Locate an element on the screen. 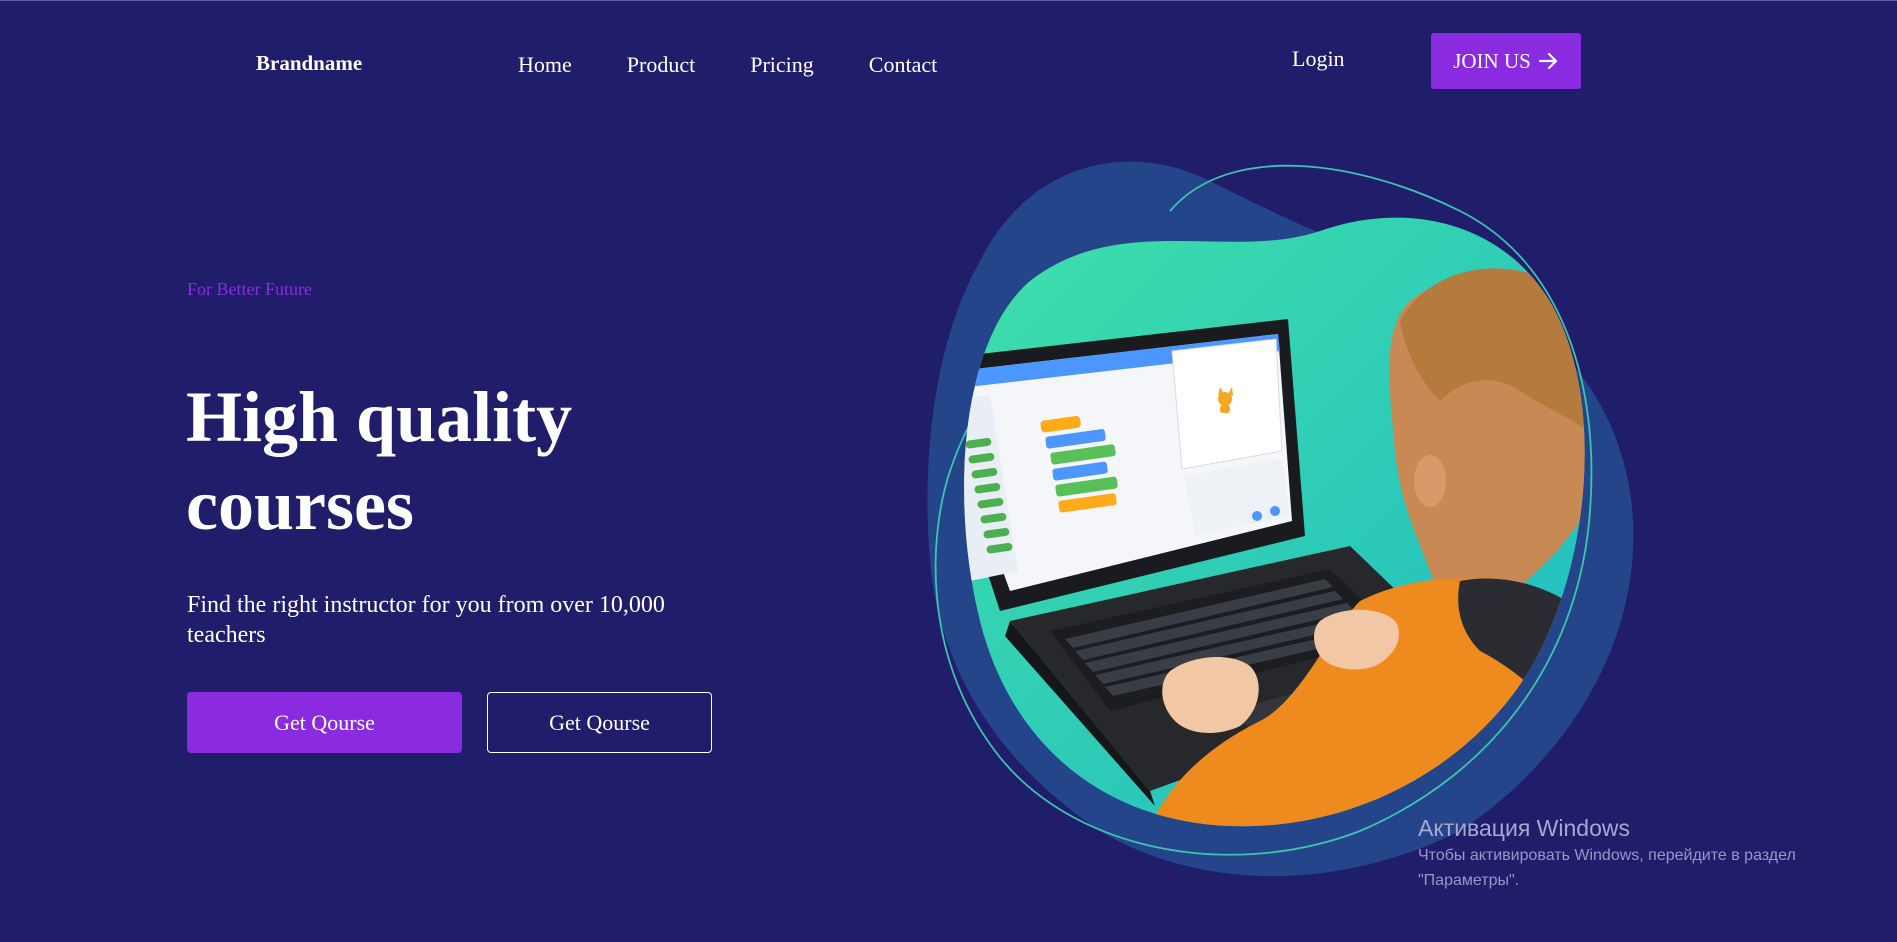 Image resolution: width=1897 pixels, height=942 pixels. watermark-line2: "Параметры". is located at coordinates (1469, 880).